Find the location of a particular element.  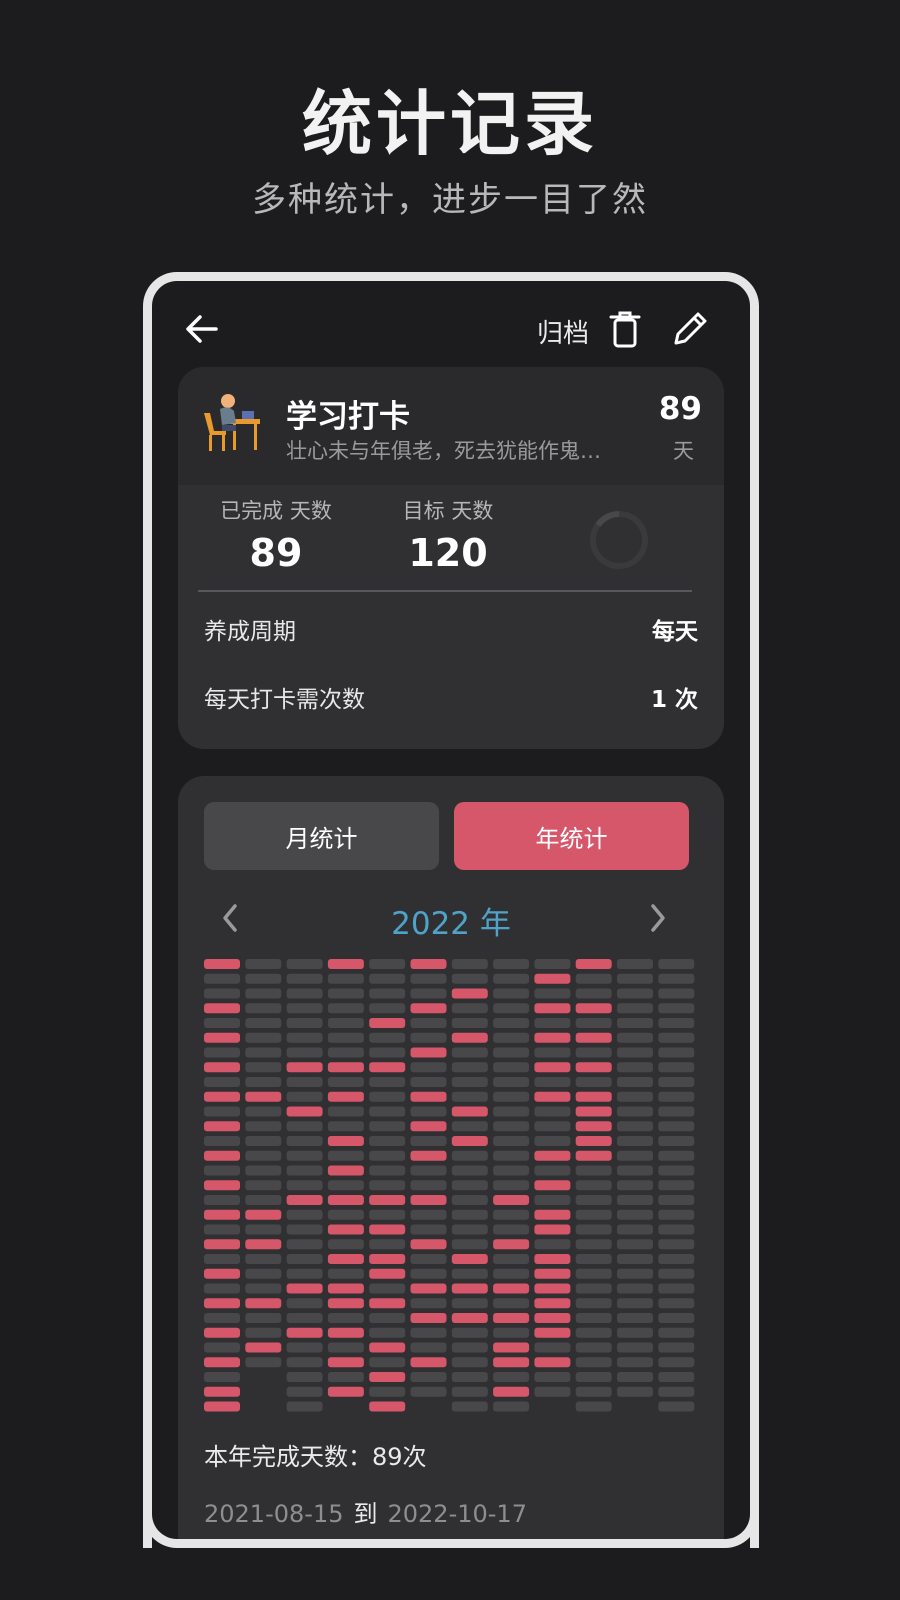

phone-frame-bottom is located at coordinates (451, 1524).